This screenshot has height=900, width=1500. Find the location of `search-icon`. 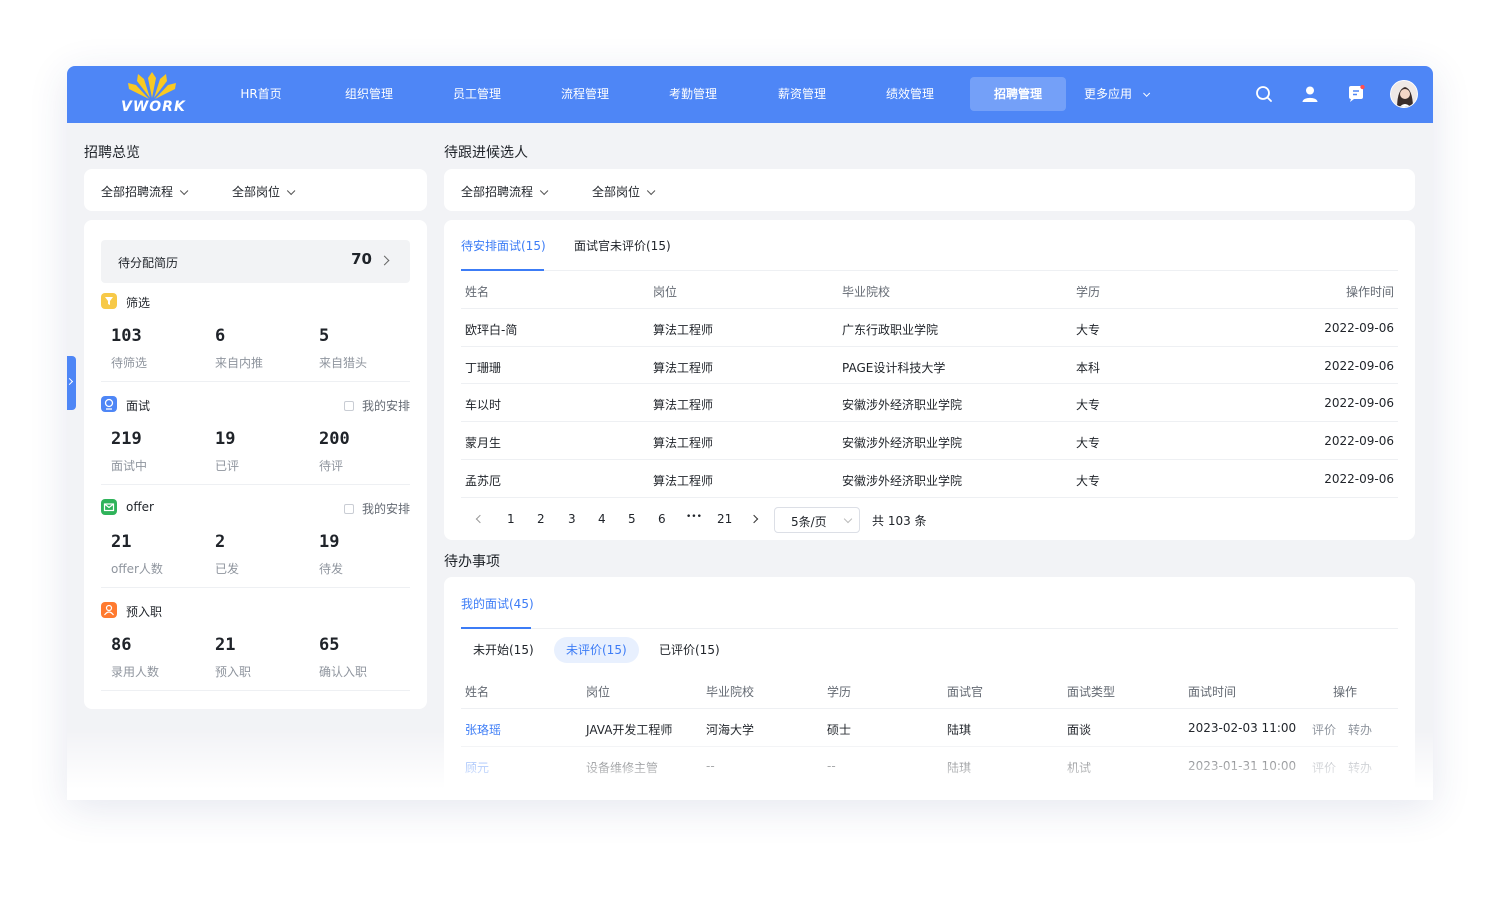

search-icon is located at coordinates (1264, 94).